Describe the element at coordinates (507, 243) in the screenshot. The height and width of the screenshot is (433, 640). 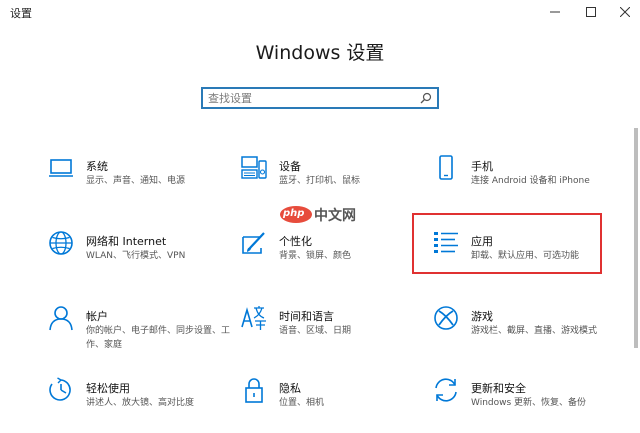
I see `highlight-box` at that location.